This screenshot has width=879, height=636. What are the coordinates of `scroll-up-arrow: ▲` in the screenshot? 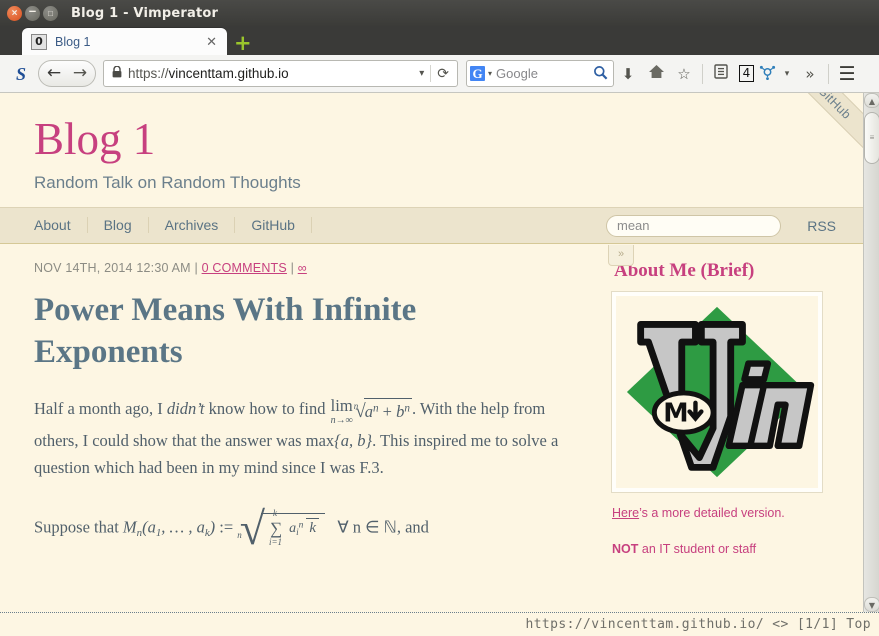 It's located at (871, 100).